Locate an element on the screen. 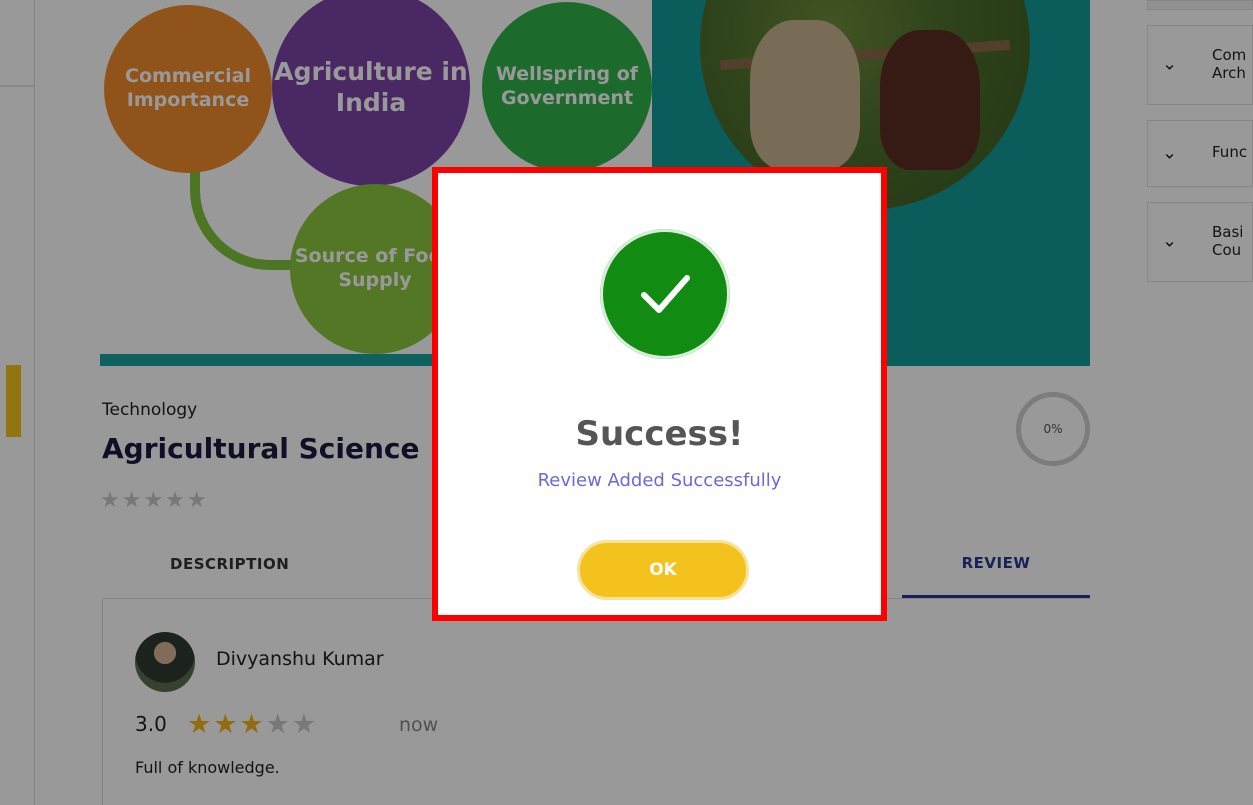 This screenshot has height=805, width=1253. check-circle-icon is located at coordinates (665, 294).